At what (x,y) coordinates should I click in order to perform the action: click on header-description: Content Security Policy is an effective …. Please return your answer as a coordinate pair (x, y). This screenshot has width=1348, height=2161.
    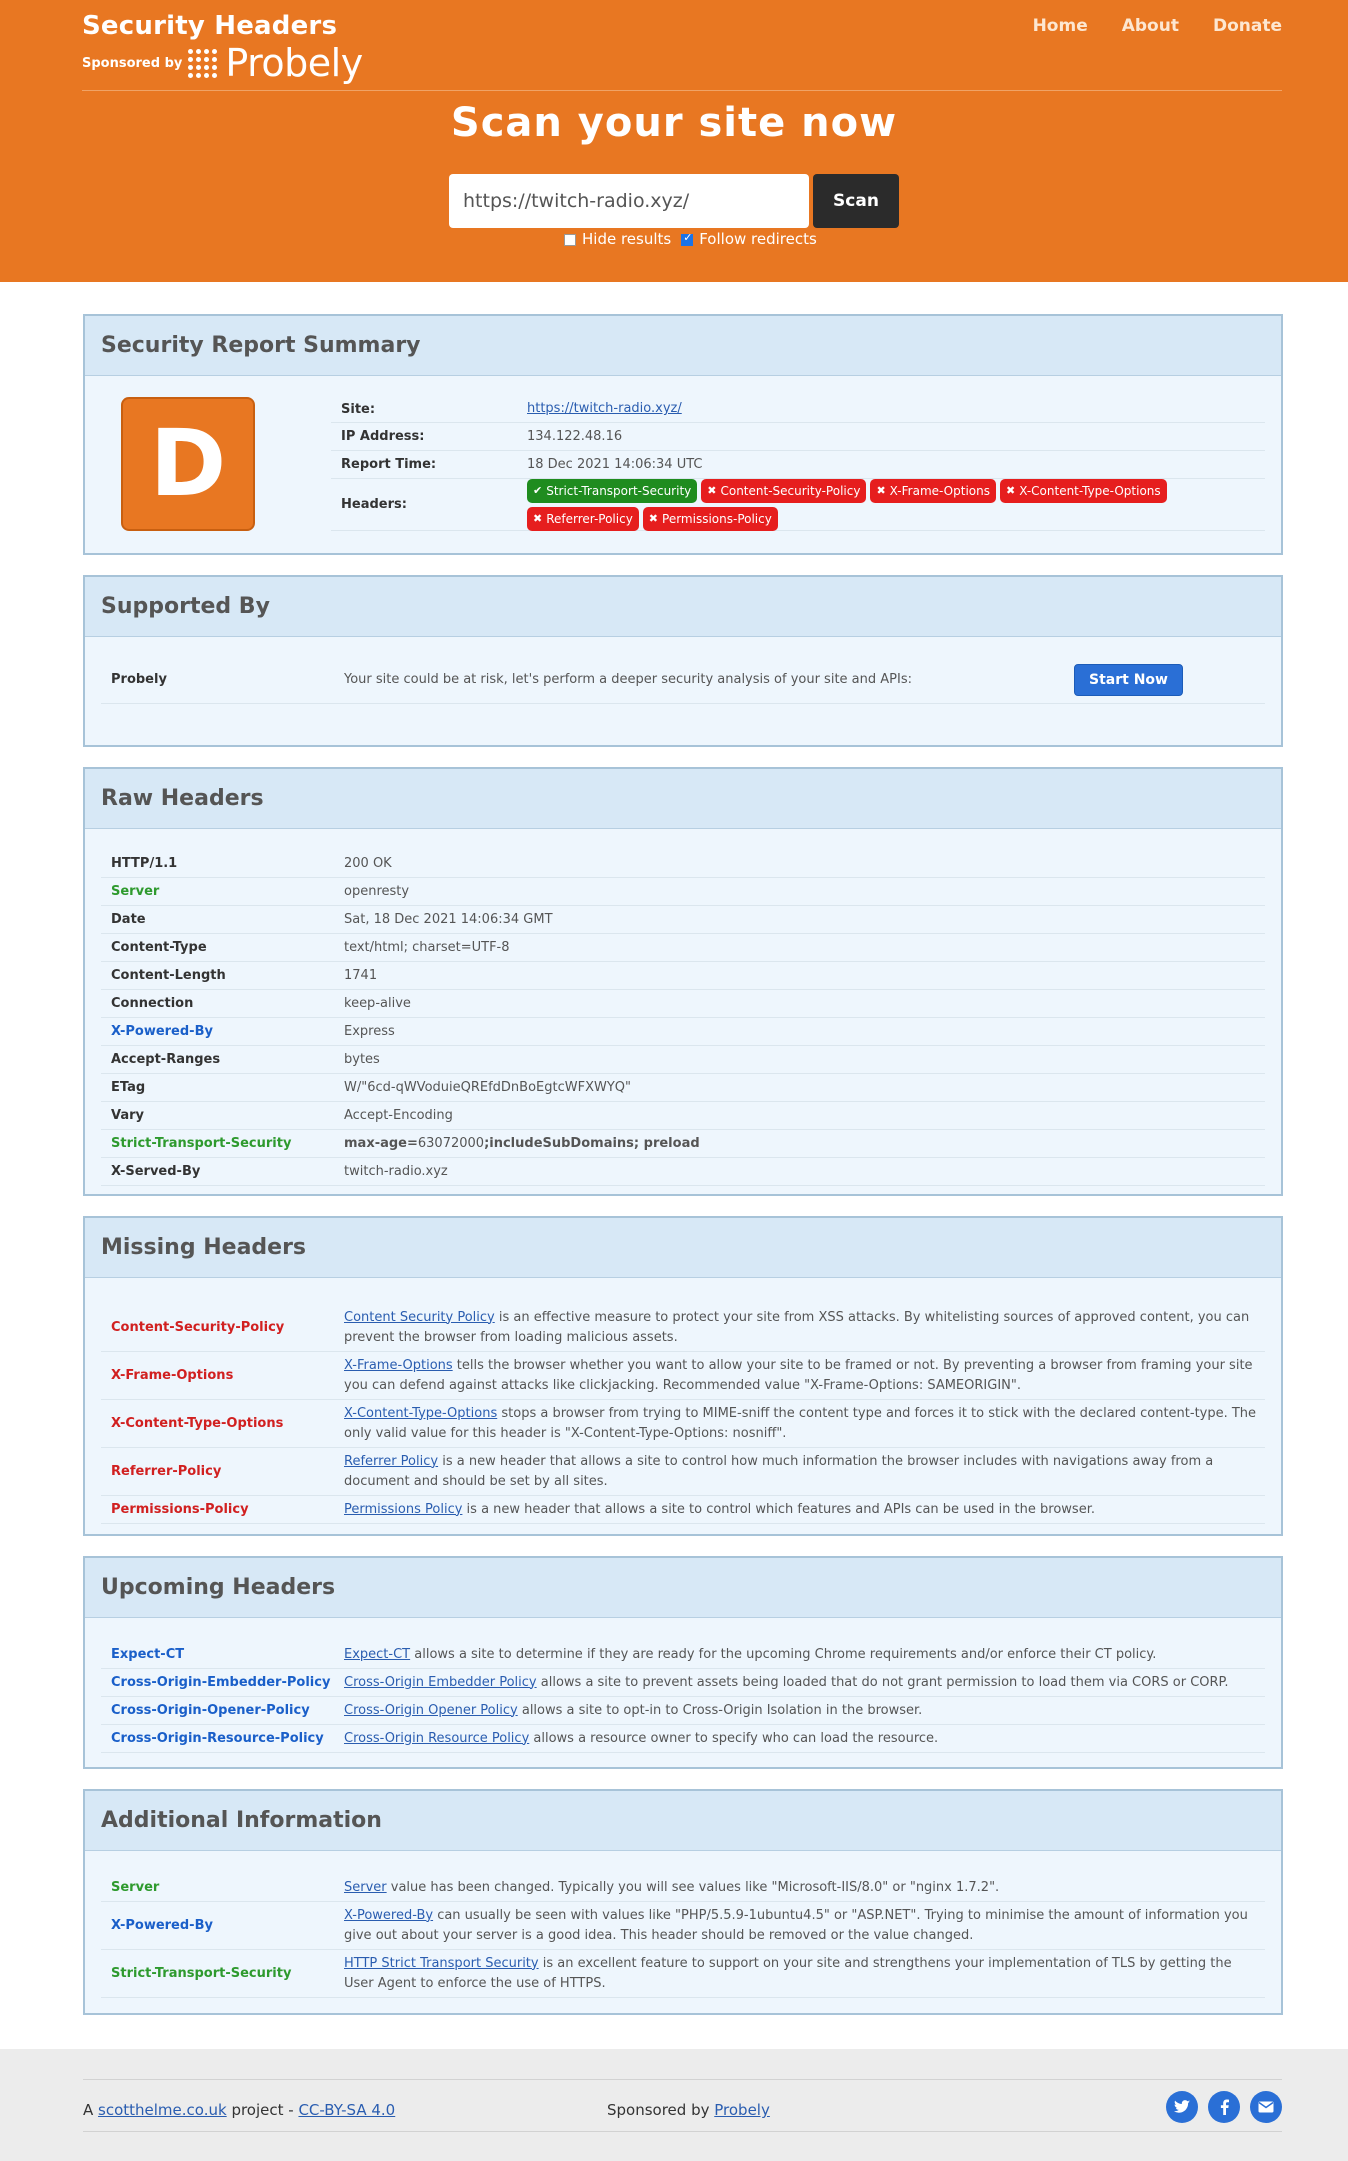
    Looking at the image, I should click on (797, 1327).